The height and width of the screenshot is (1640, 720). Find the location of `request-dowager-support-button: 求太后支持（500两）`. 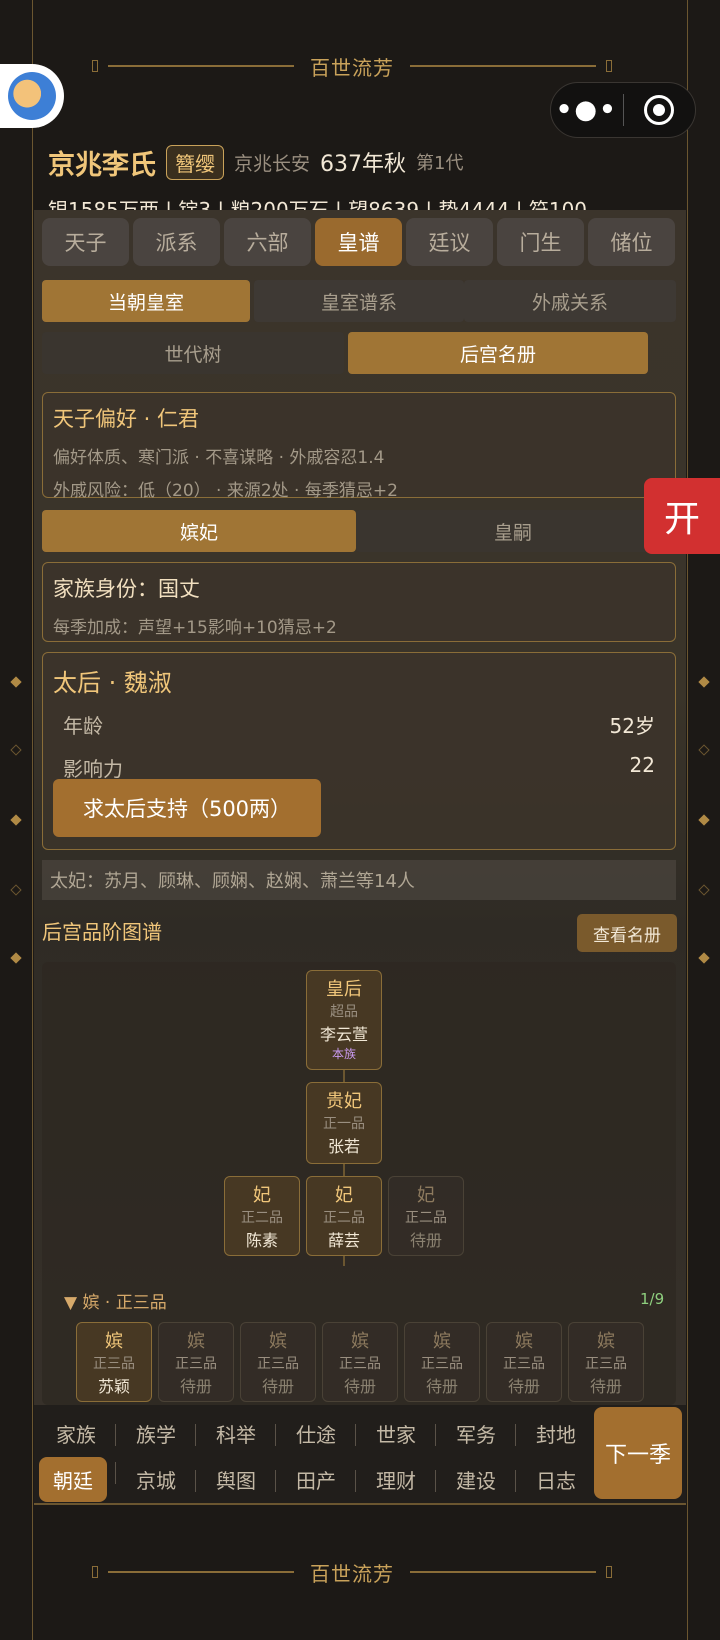

request-dowager-support-button: 求太后支持（500两） is located at coordinates (187, 808).